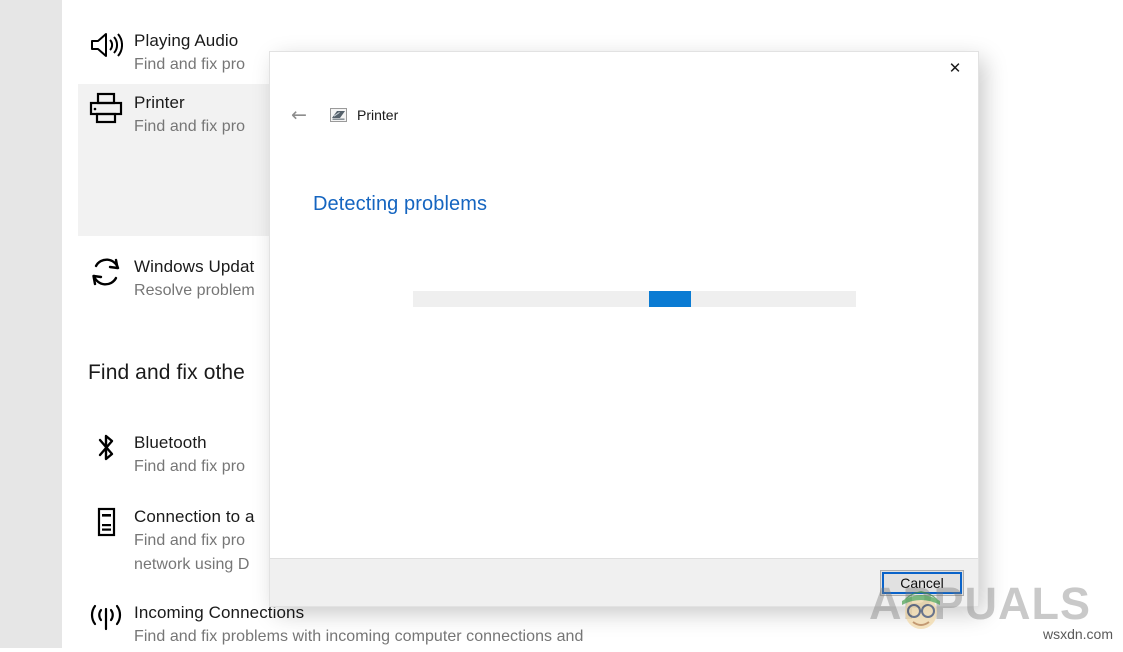  Describe the element at coordinates (106, 44) in the screenshot. I see `speaker-icon` at that location.